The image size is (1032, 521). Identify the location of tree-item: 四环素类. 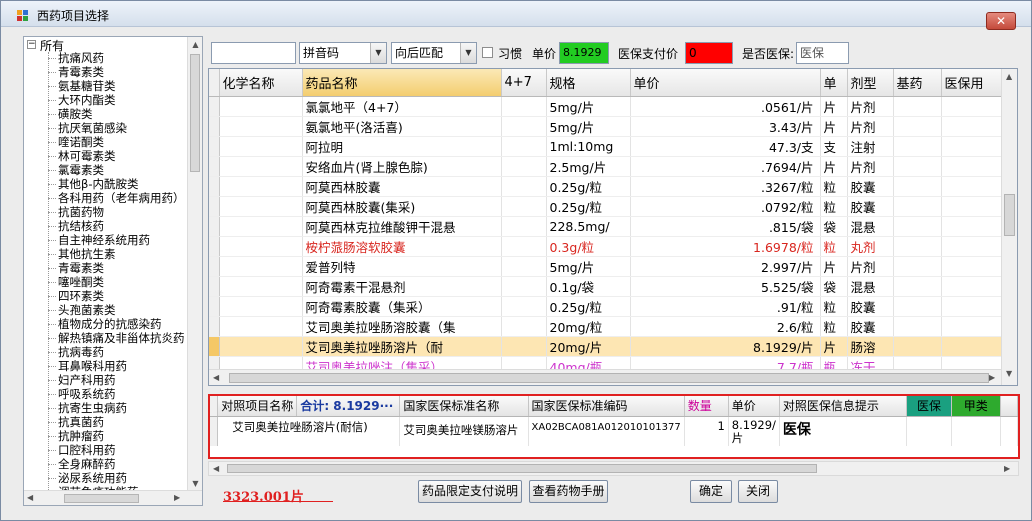
(118, 296).